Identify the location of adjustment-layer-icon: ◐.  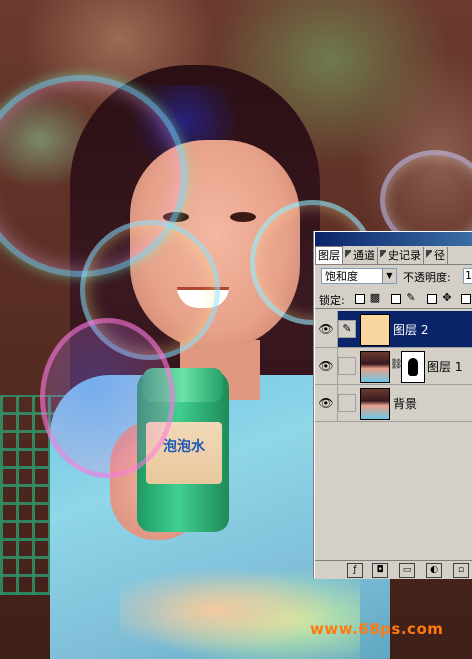
(434, 570).